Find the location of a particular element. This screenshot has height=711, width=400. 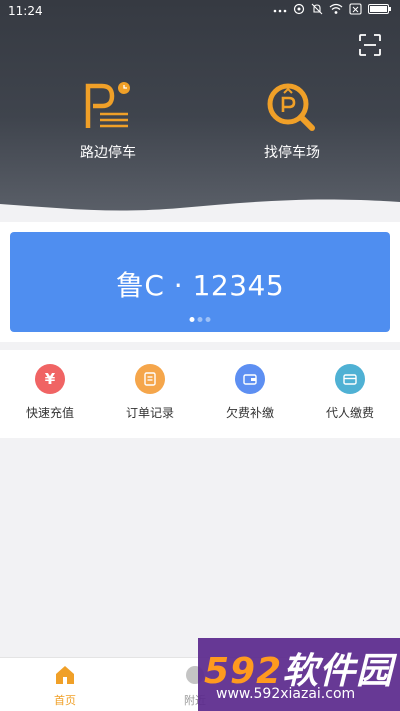

quick-actions: ¥ 快速充值 订单记录 欠费补缴 代人缴费 is located at coordinates (200, 394).